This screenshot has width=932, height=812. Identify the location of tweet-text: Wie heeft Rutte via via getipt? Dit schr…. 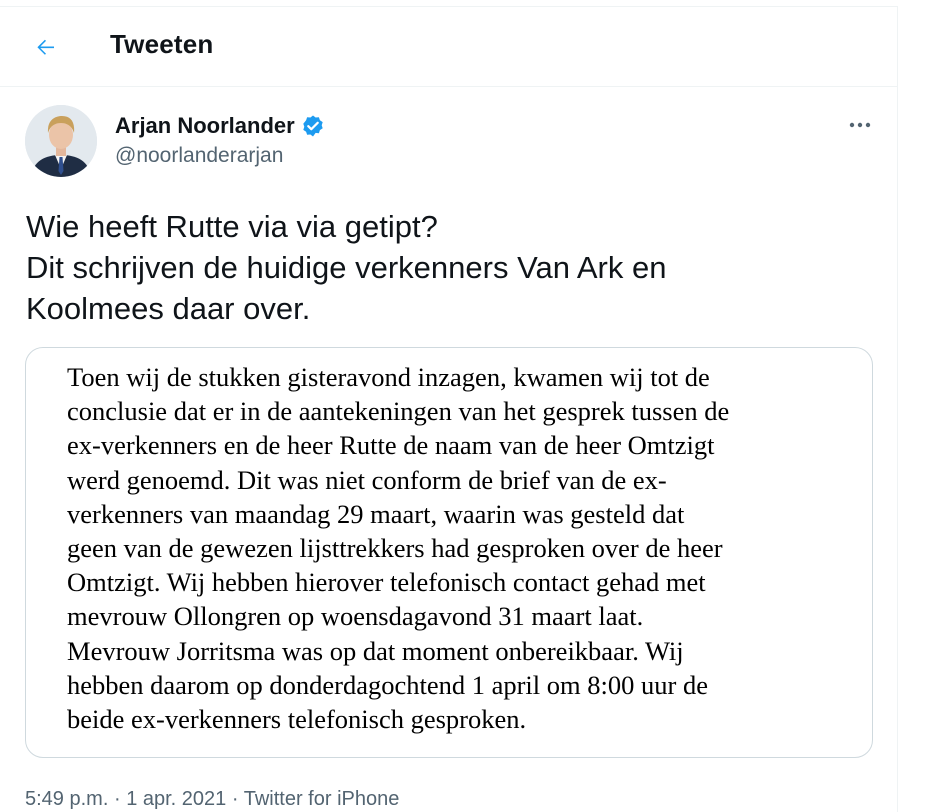
(446, 267).